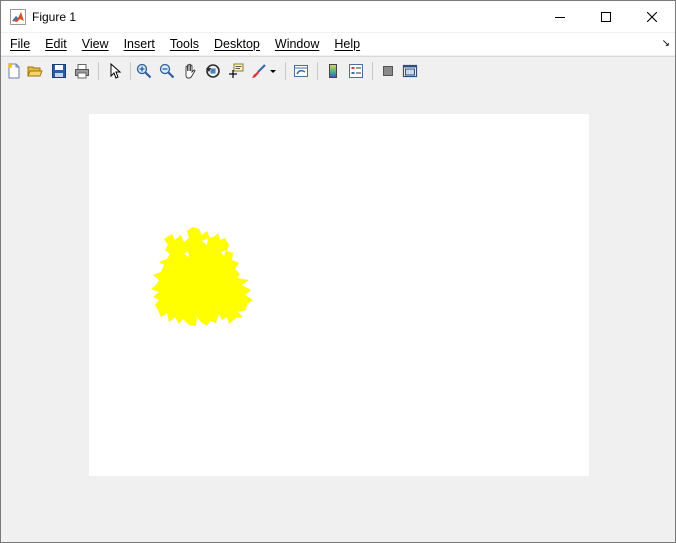 The width and height of the screenshot is (676, 543). Describe the element at coordinates (259, 71) in the screenshot. I see `brush-icon` at that location.